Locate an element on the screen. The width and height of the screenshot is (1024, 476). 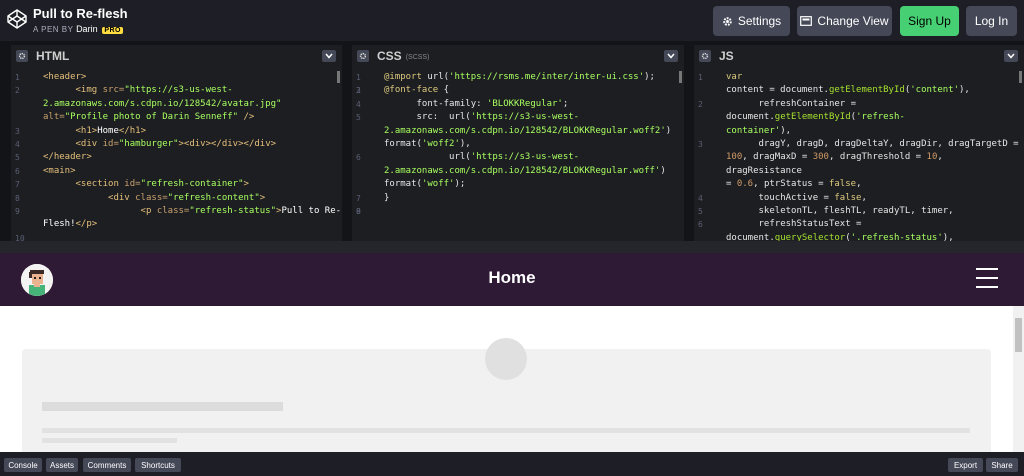
preview-page-title: Home is located at coordinates (512, 277).